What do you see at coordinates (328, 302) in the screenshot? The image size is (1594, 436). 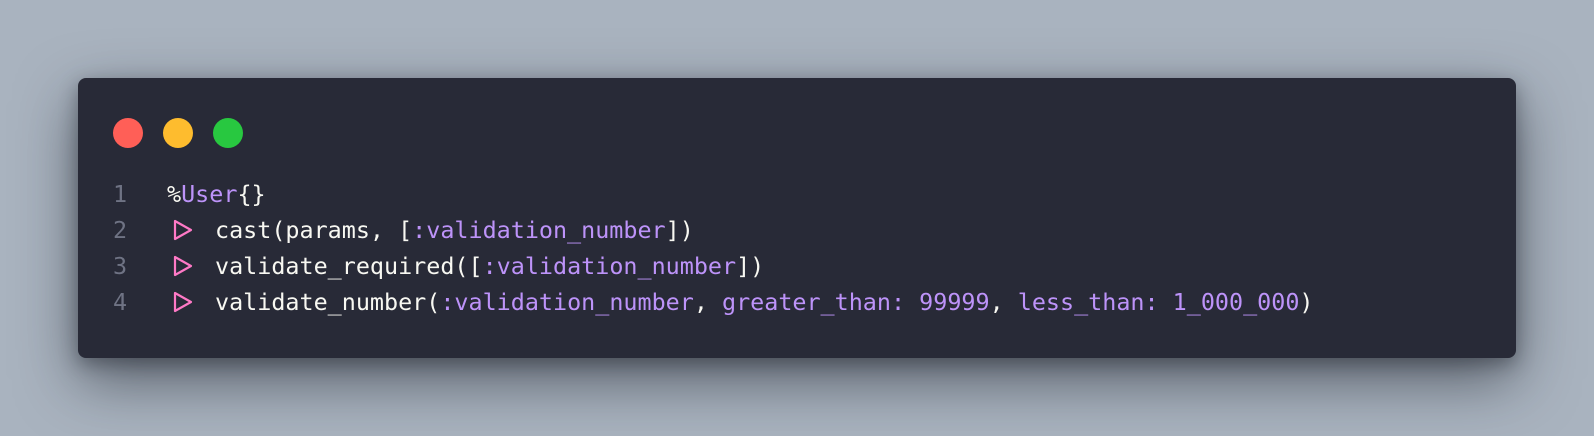 I see `code-token: validate_number(` at bounding box center [328, 302].